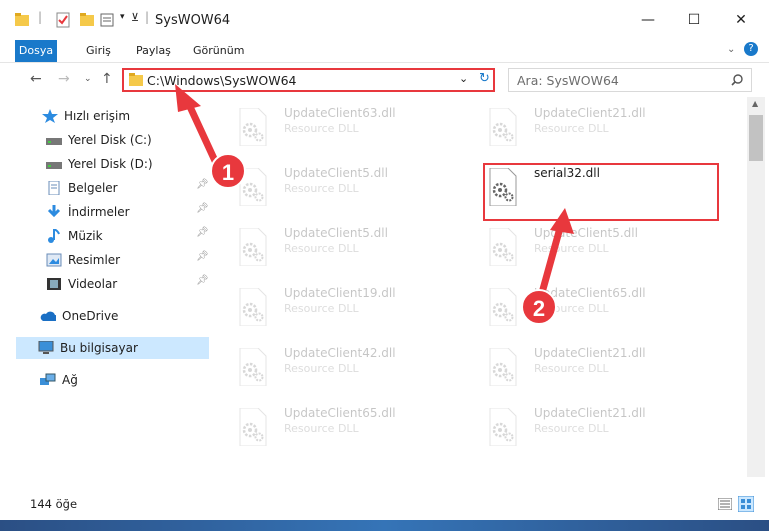  What do you see at coordinates (228, 171) in the screenshot?
I see `step-1-badge: 1` at bounding box center [228, 171].